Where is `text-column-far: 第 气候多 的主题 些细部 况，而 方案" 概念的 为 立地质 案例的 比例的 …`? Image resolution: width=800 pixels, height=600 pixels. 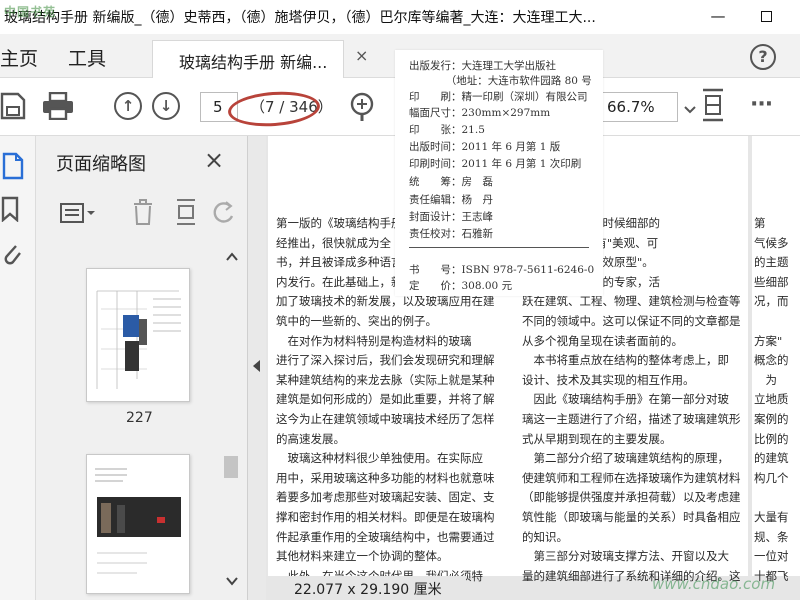 text-column-far: 第 气候多 的主题 些细部 况，而 方案" 概念的 为 立地质 案例的 比例的 … is located at coordinates (776, 400).